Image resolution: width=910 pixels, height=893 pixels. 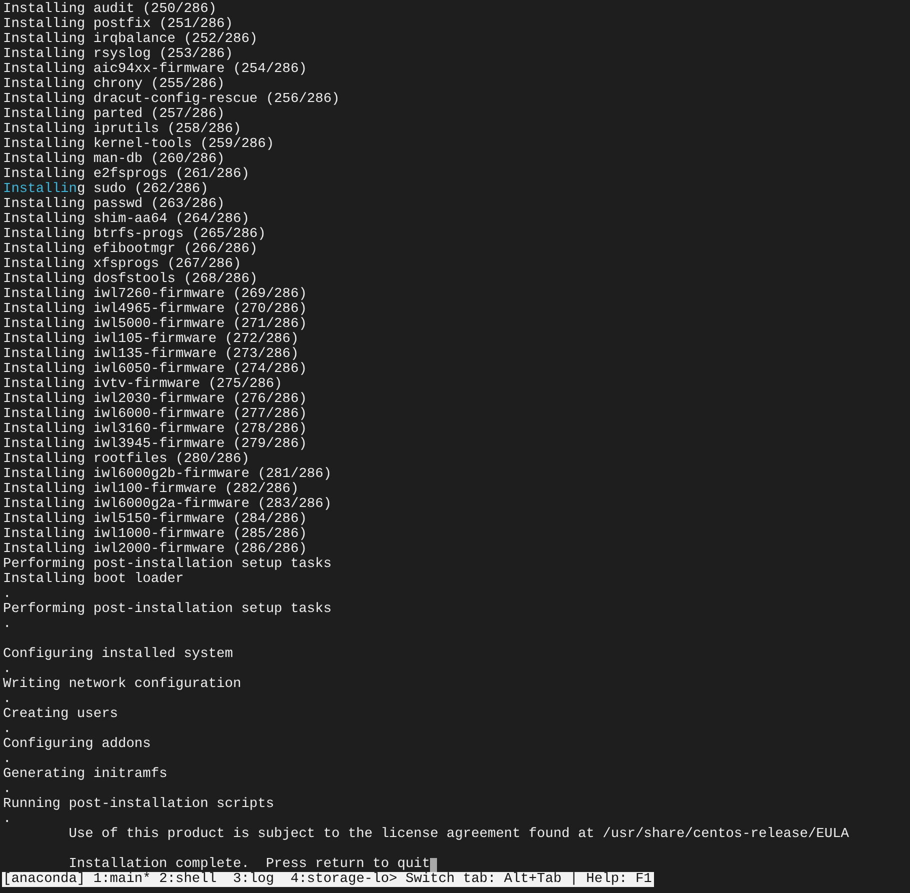 What do you see at coordinates (155, 549) in the screenshot?
I see `terminal-line: Installing iwl2000-firmware (286/286)` at bounding box center [155, 549].